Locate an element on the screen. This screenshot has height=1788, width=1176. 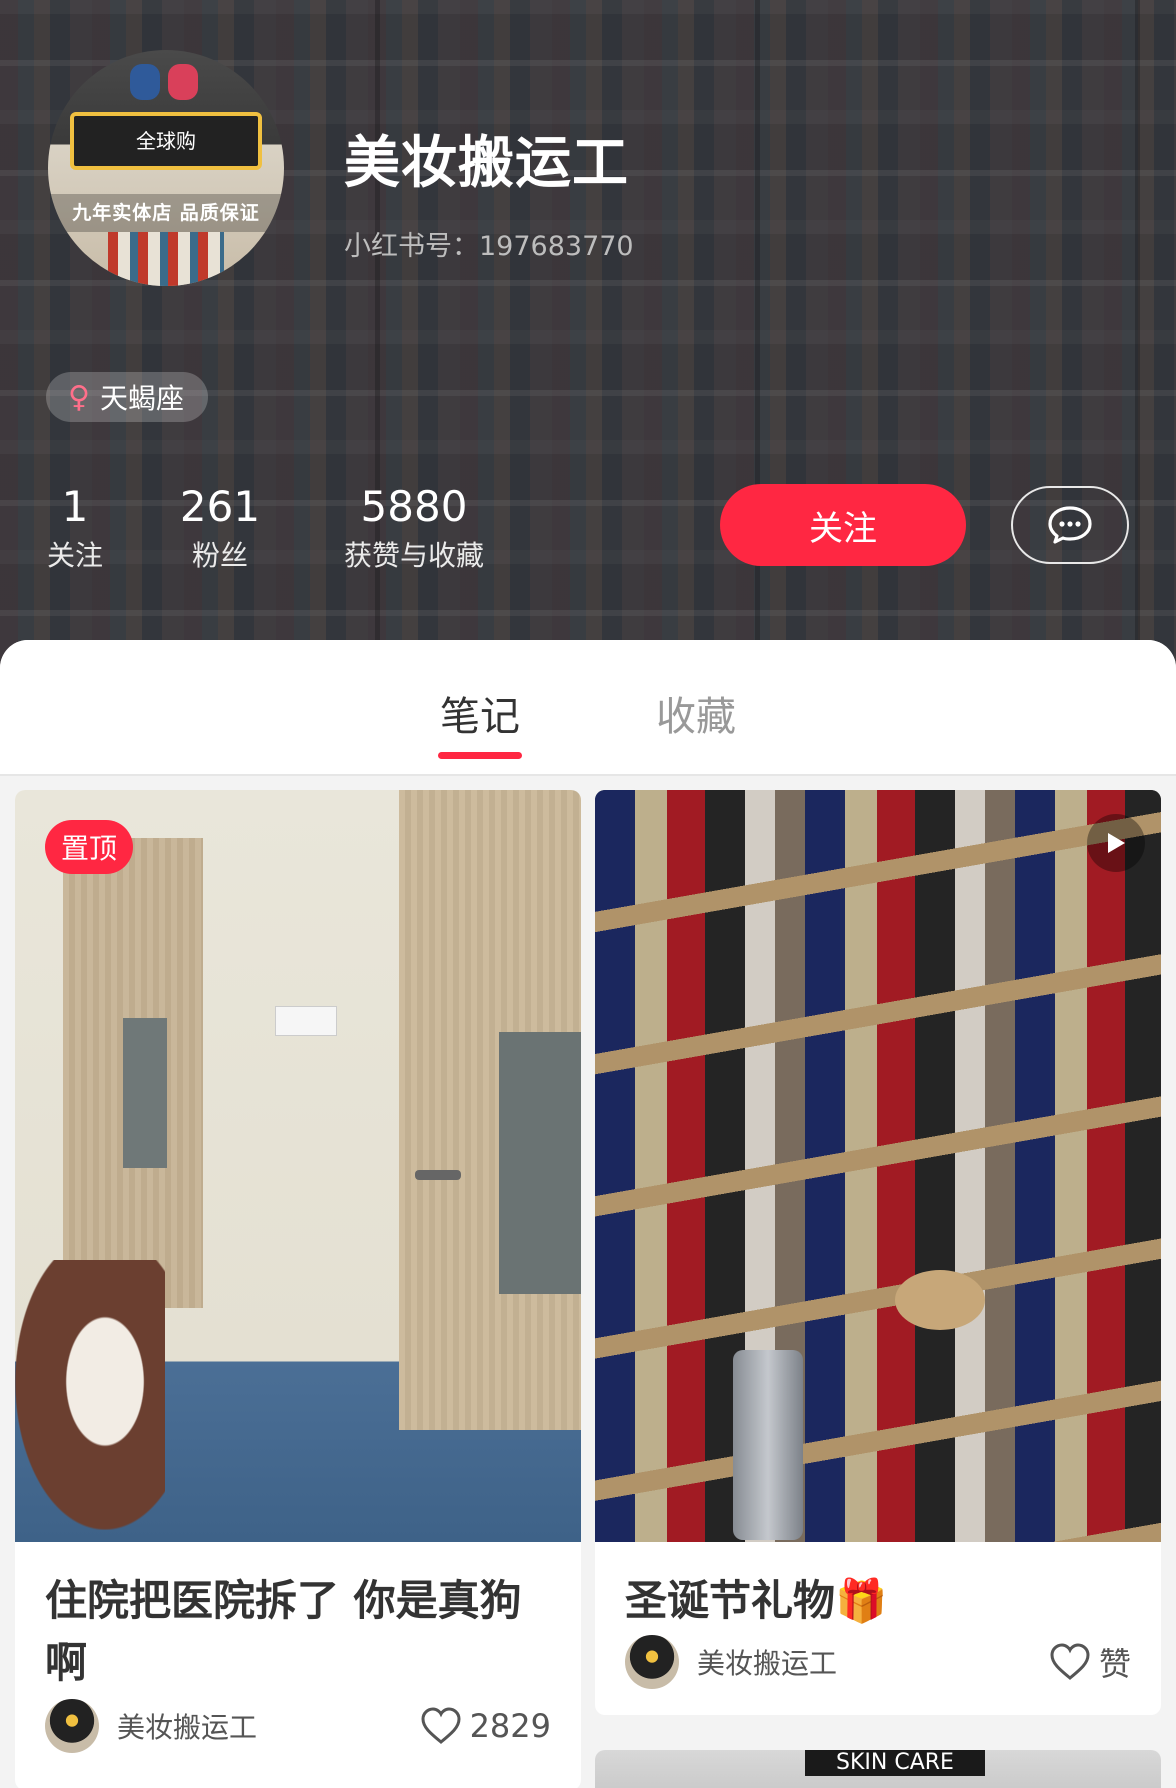
stat-following: 1 关注 is located at coordinates (75, 528).